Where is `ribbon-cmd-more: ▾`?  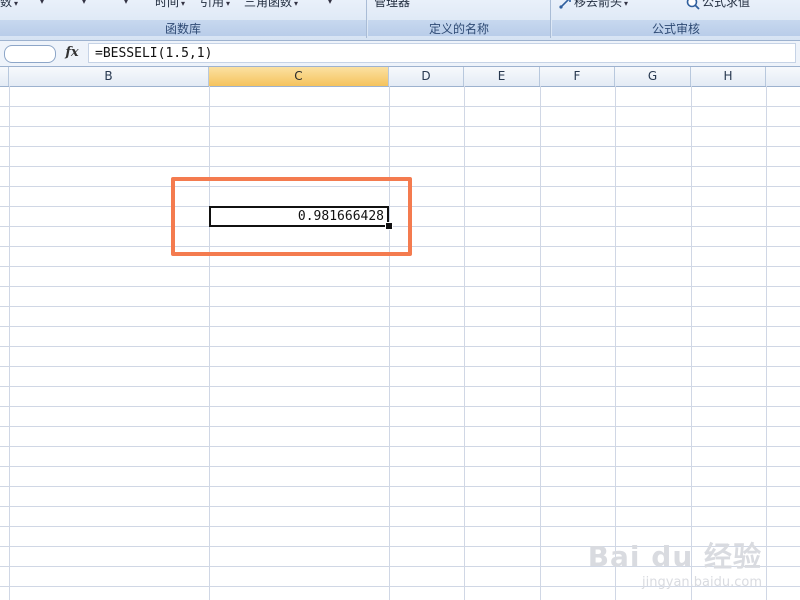 ribbon-cmd-more: ▾ is located at coordinates (329, 3).